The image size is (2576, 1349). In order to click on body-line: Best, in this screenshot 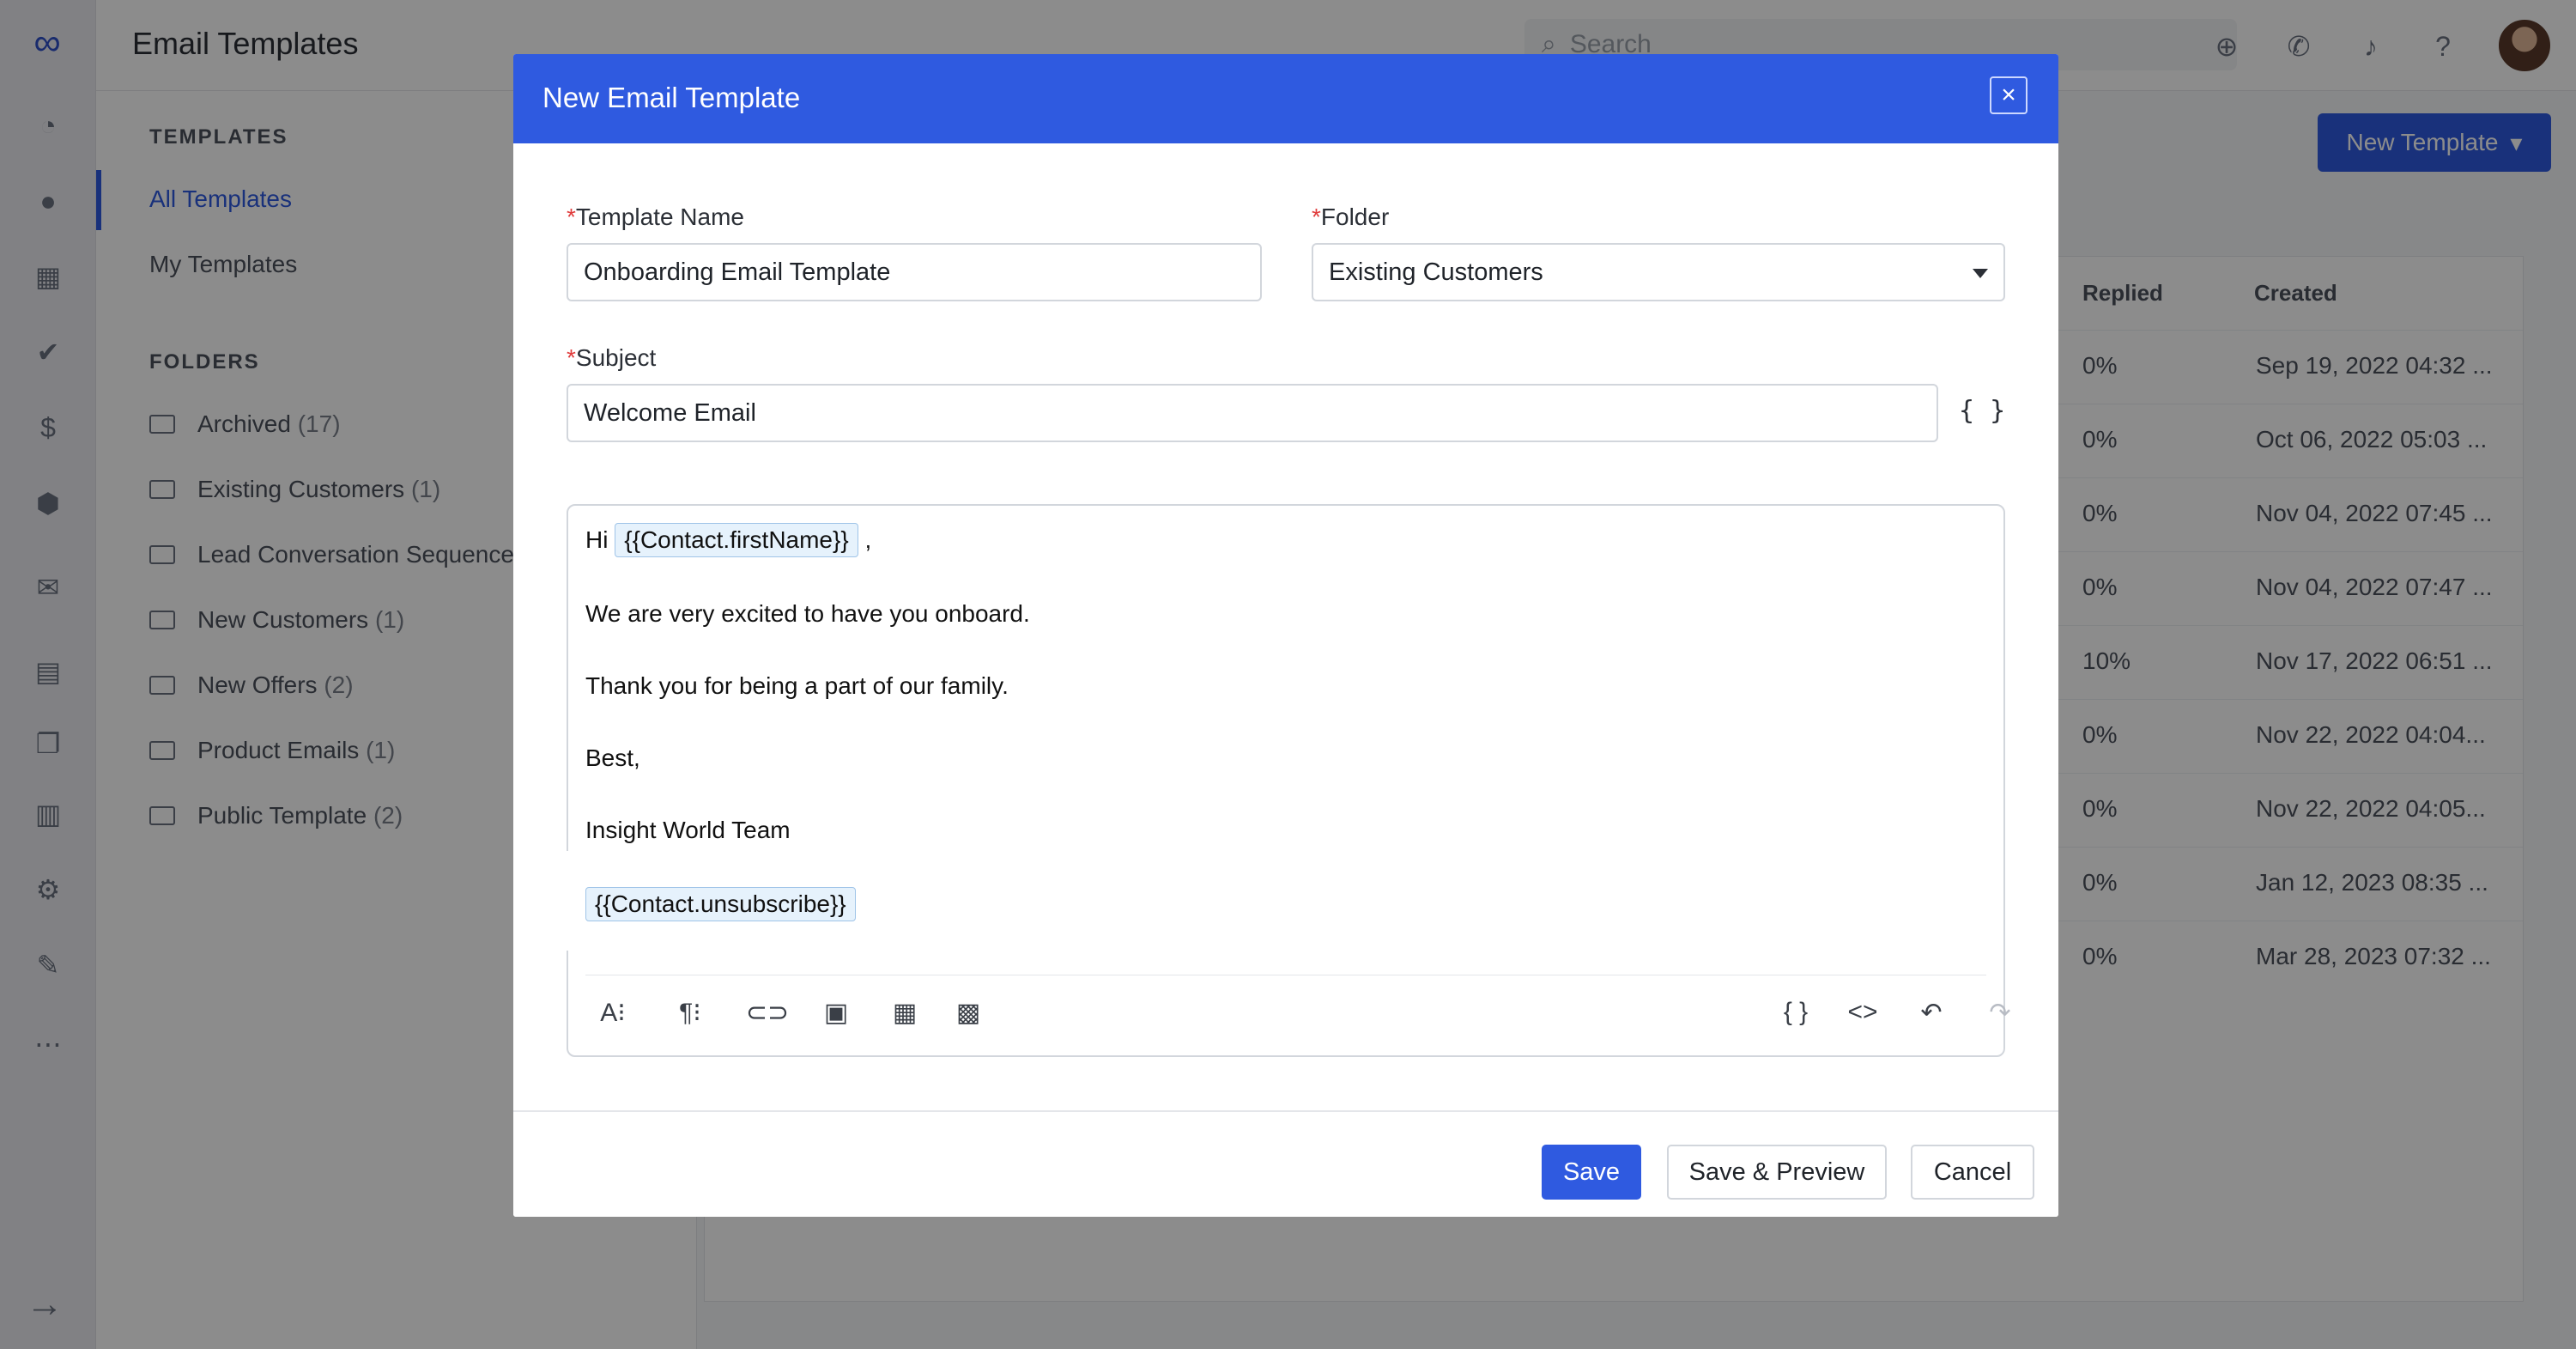, I will do `click(612, 758)`.